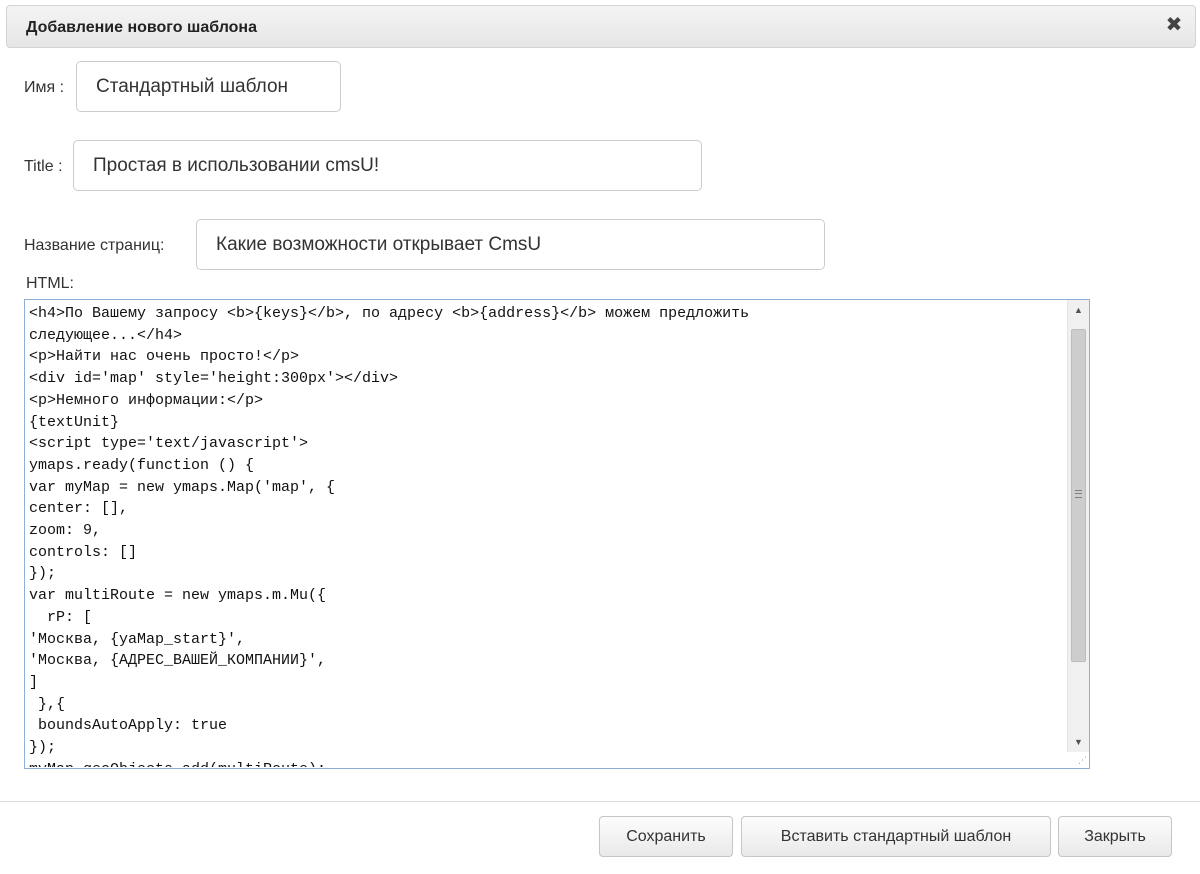 This screenshot has width=1200, height=874. What do you see at coordinates (208, 86) in the screenshot?
I see `name-input` at bounding box center [208, 86].